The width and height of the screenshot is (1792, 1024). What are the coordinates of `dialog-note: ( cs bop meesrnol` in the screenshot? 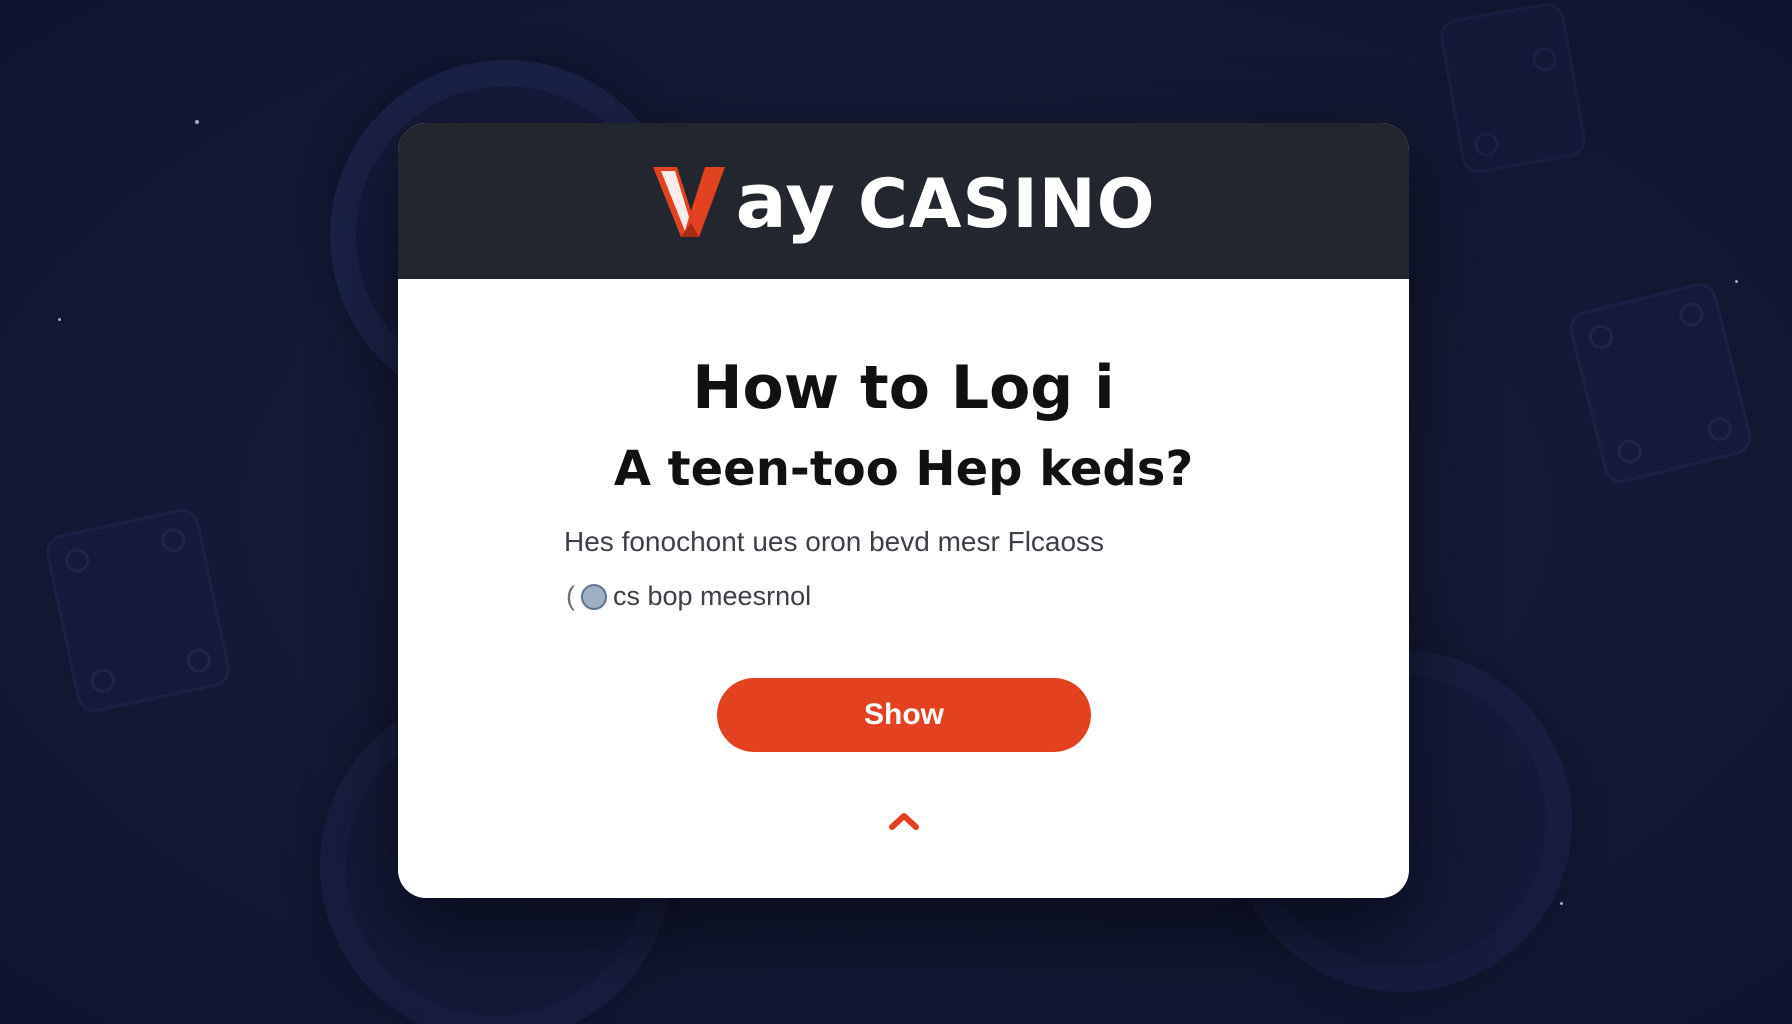 It's located at (688, 596).